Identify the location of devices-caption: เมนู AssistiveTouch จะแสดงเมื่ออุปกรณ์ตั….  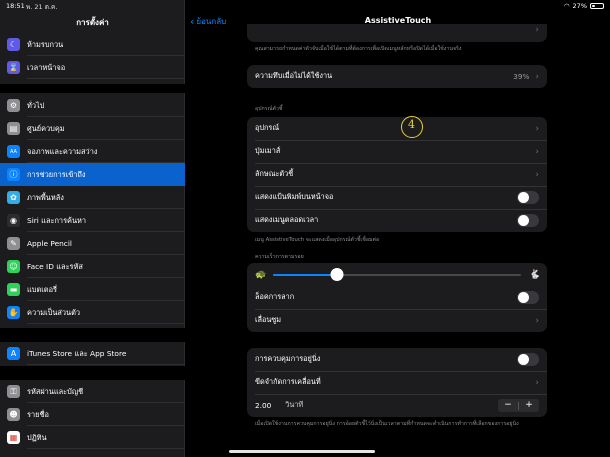
(317, 240).